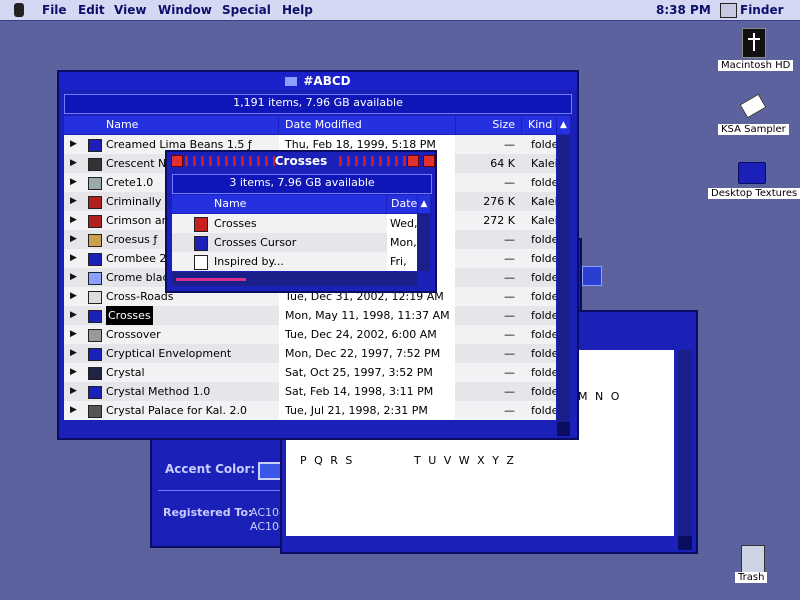 Image resolution: width=800 pixels, height=600 pixels. Describe the element at coordinates (367, 125) in the screenshot. I see `column-header-date: Date Modified` at that location.